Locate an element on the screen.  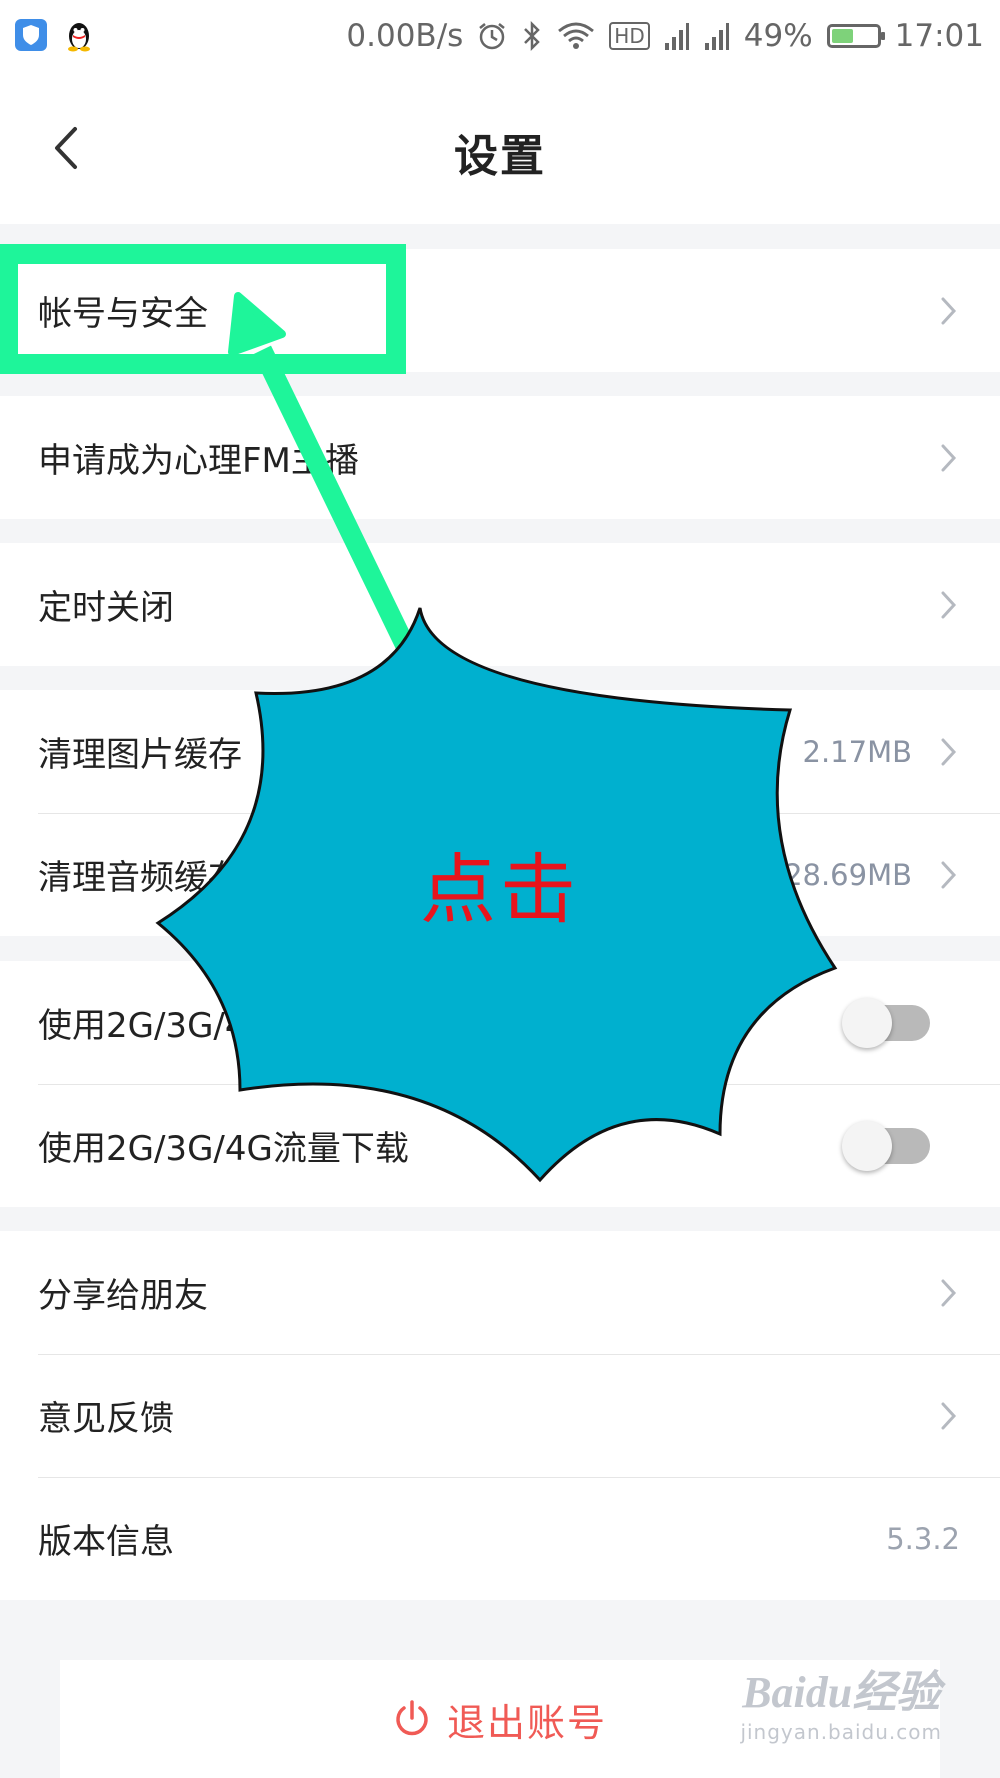
row-account-security: 帐号与安全 is located at coordinates (500, 310).